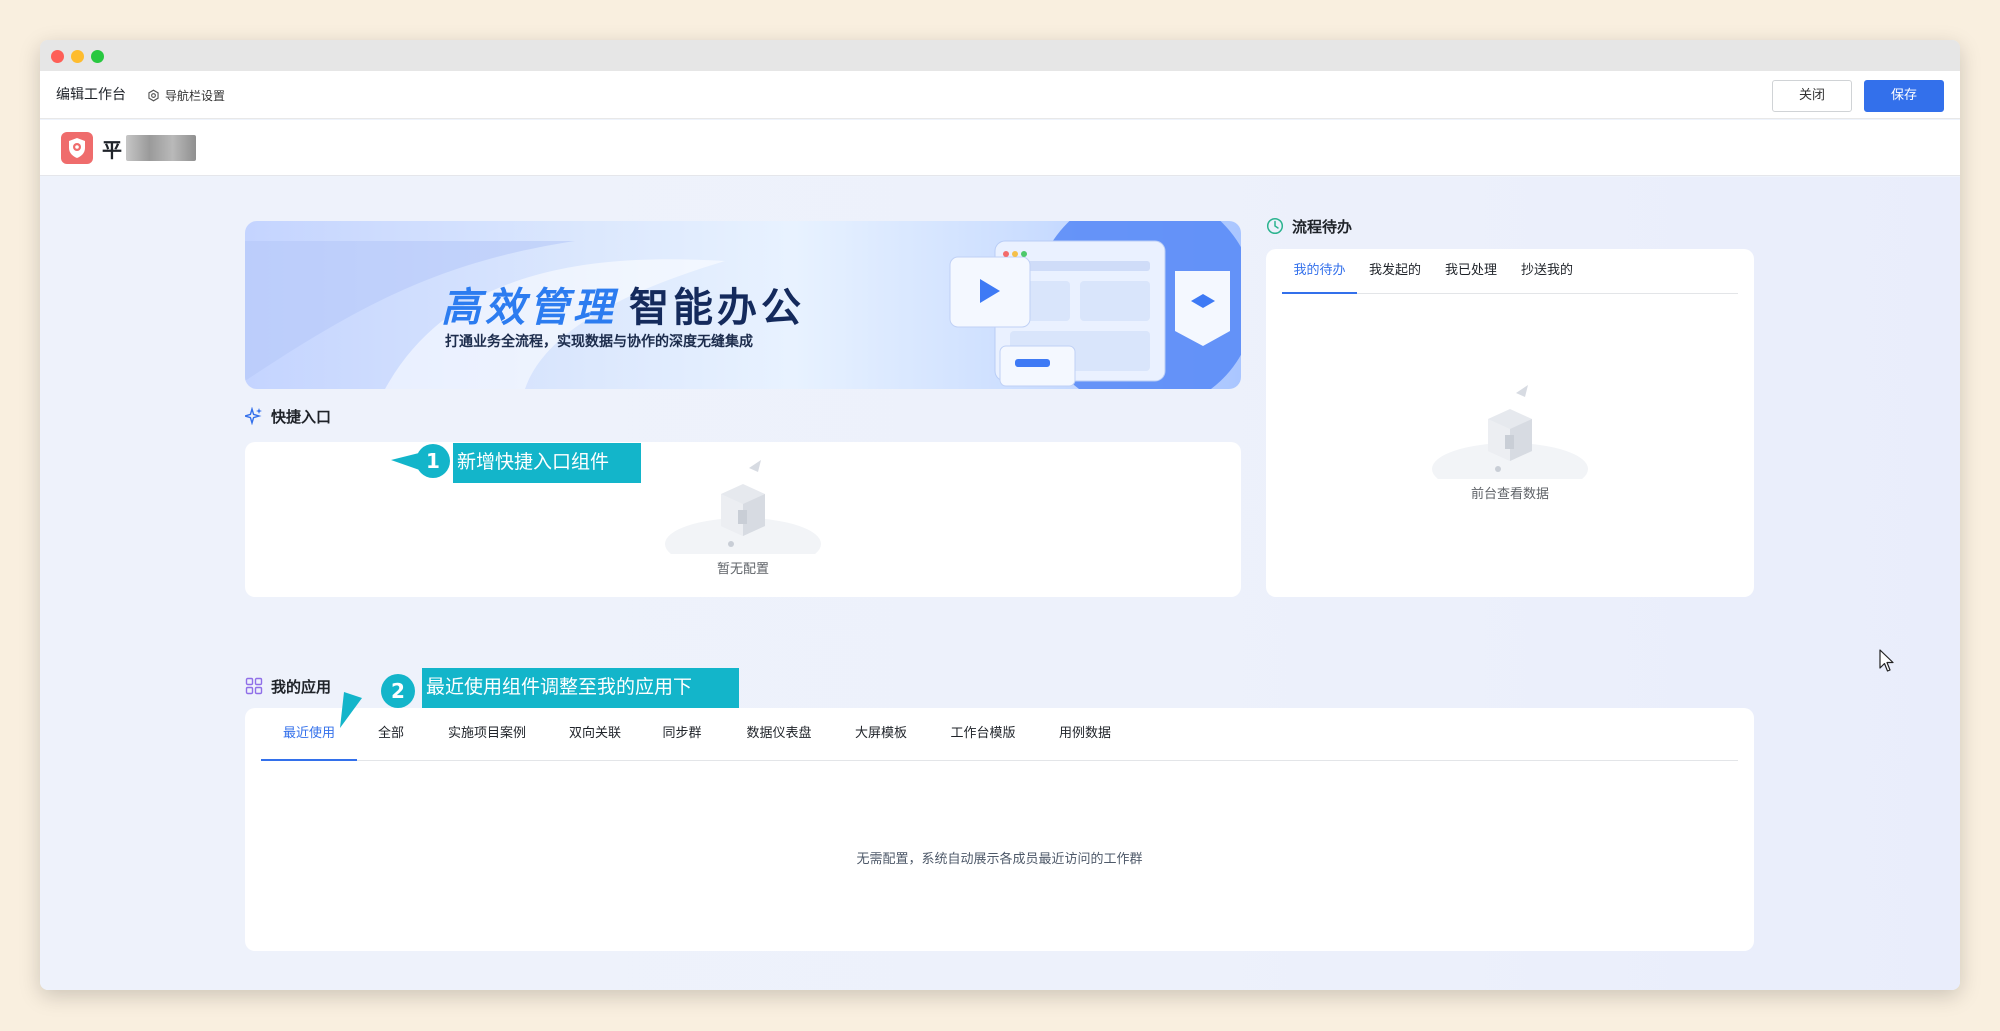  I want to click on blurred-org-name, so click(161, 148).